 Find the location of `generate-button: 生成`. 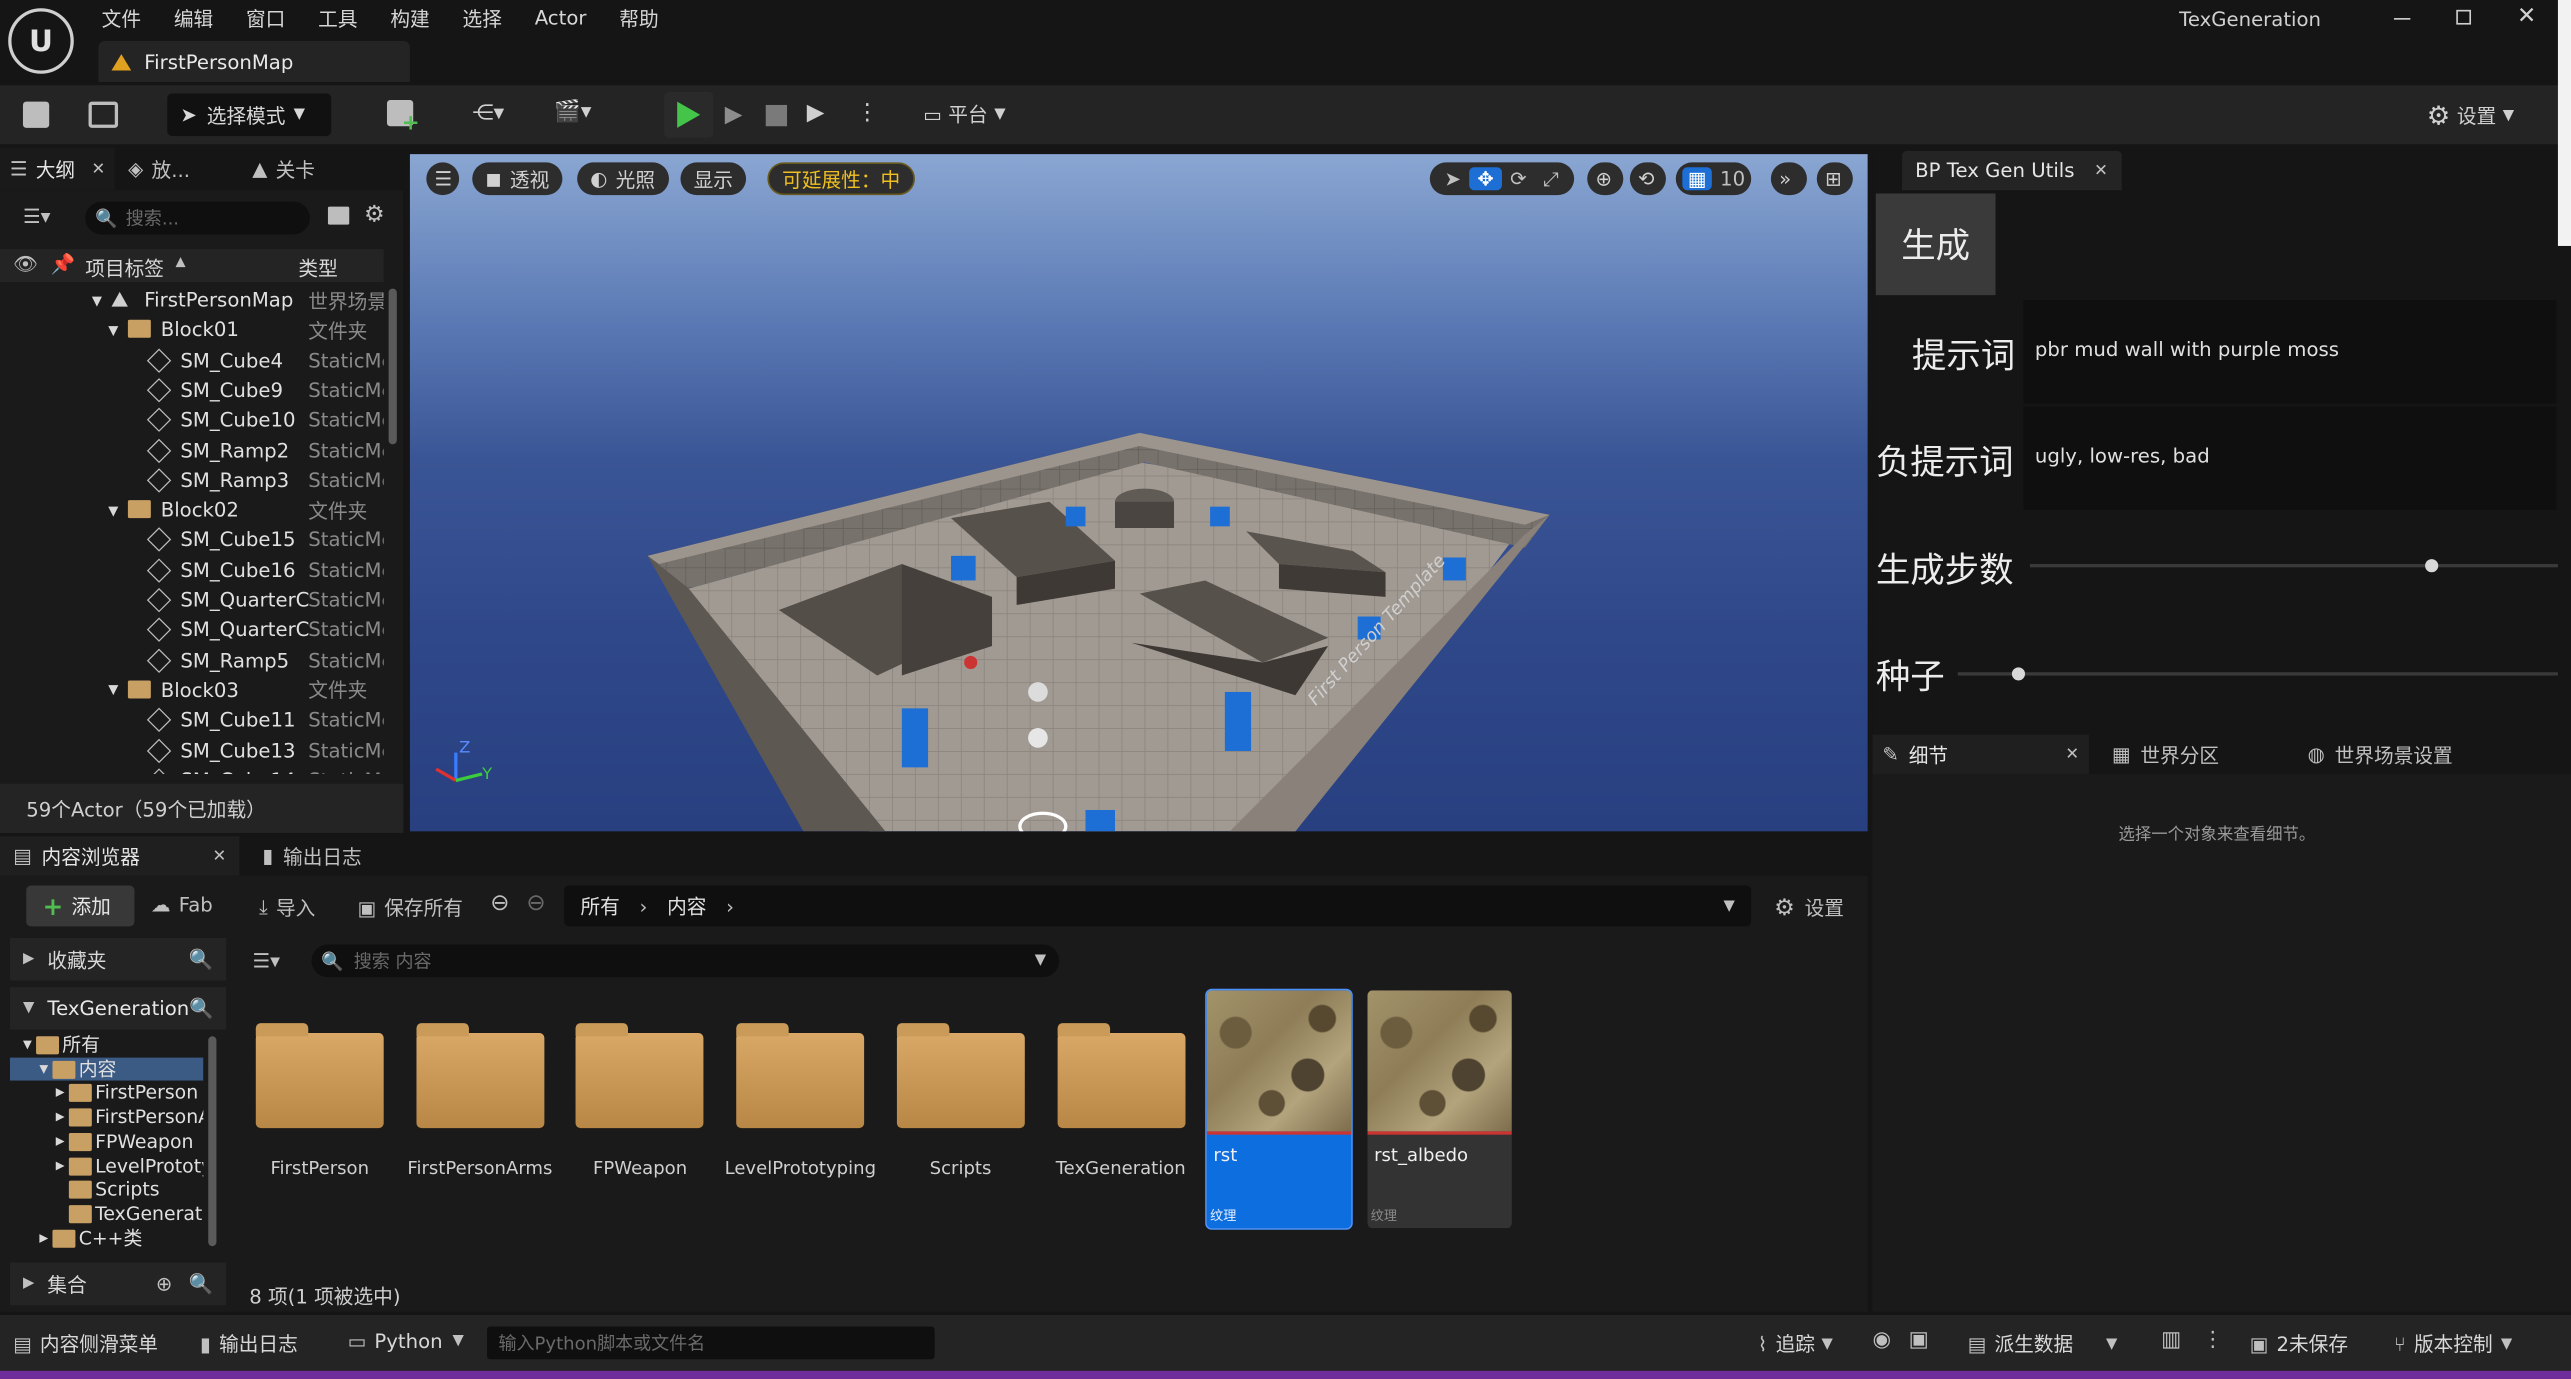

generate-button: 生成 is located at coordinates (1935, 244).